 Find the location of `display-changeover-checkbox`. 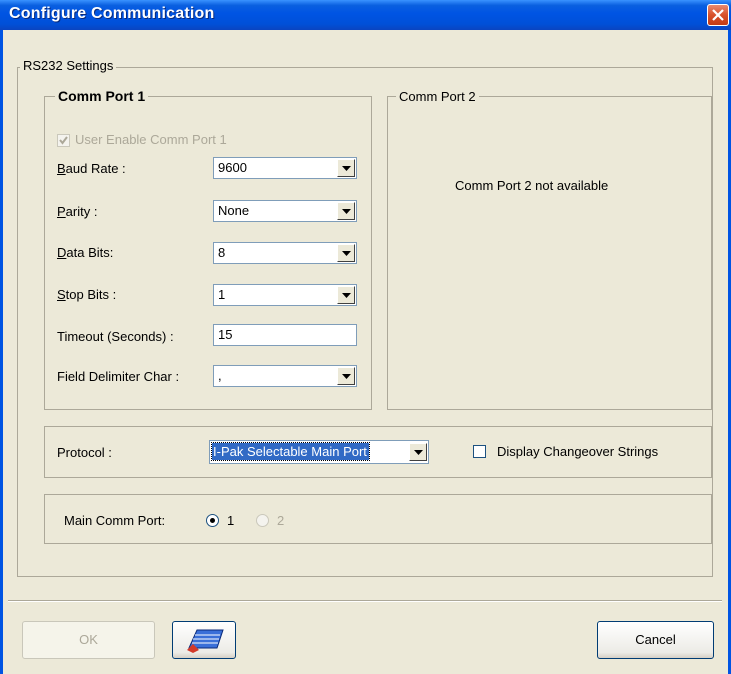

display-changeover-checkbox is located at coordinates (479, 451).